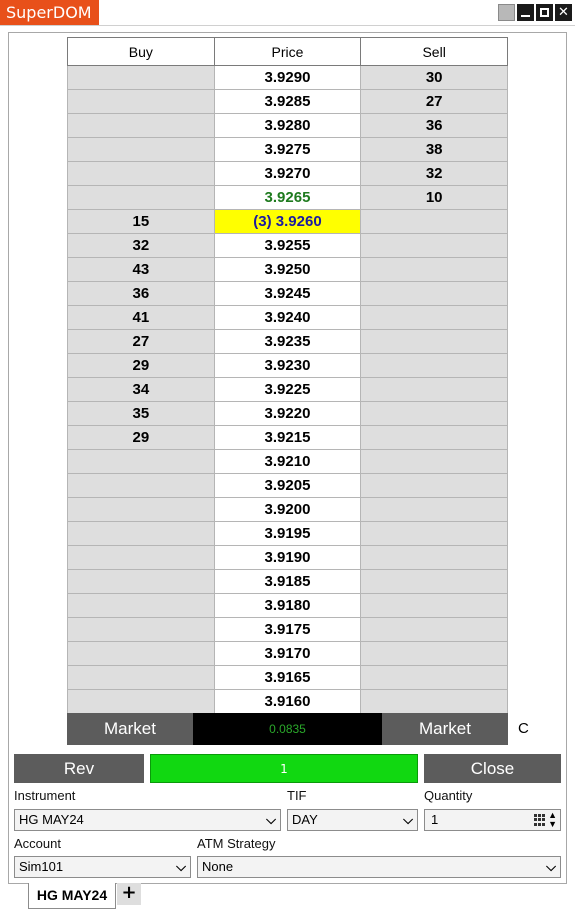 This screenshot has width=575, height=916. Describe the element at coordinates (492, 768) in the screenshot. I see `close-position-button: Close` at that location.